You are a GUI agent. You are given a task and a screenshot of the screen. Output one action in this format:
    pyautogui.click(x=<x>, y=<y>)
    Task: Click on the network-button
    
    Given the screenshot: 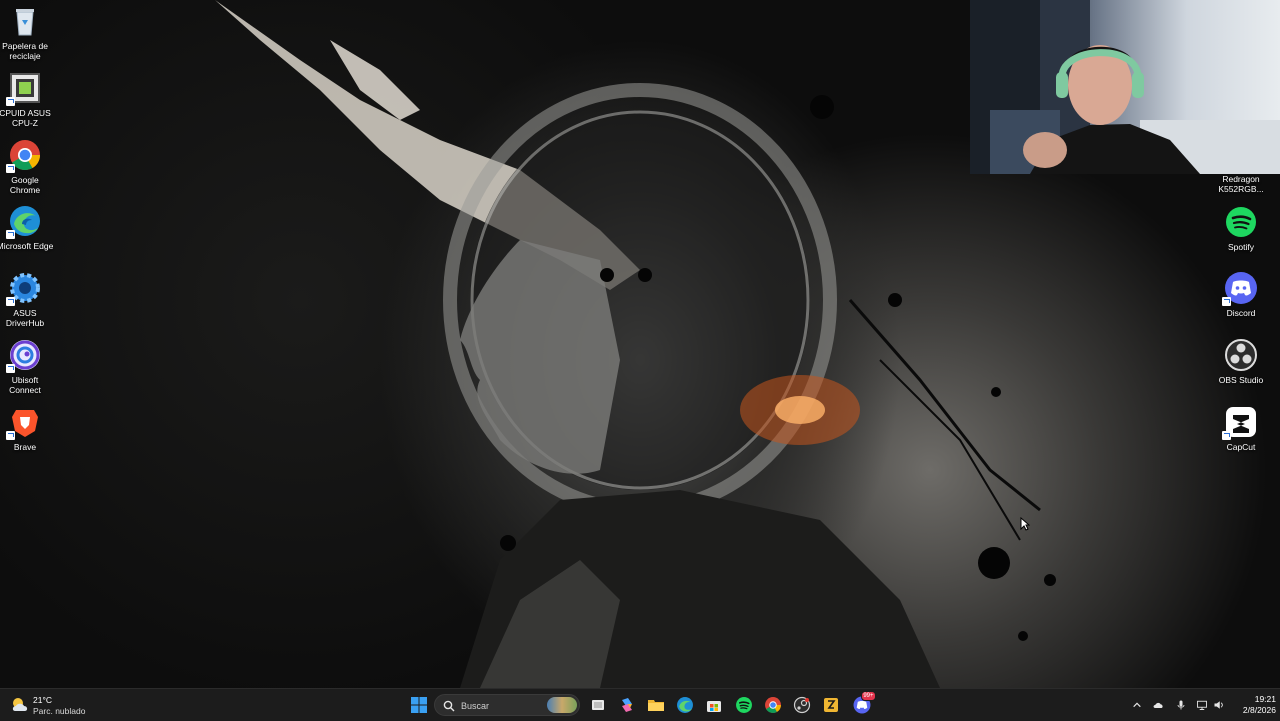 What is the action you would take?
    pyautogui.click(x=1202, y=705)
    